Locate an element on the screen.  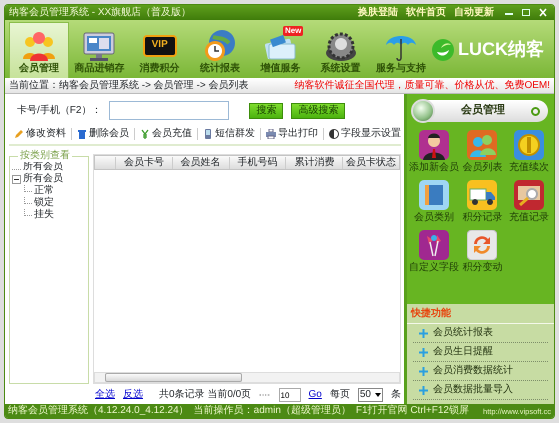
per-page-select: 50 is located at coordinates (370, 395).